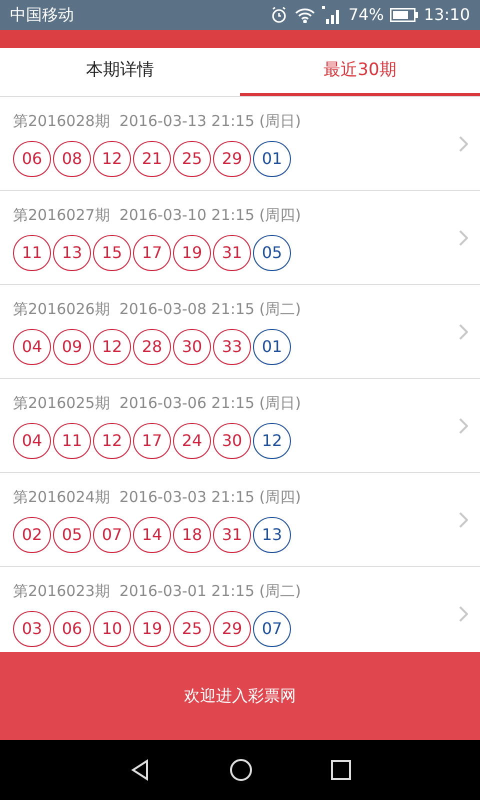  Describe the element at coordinates (240, 426) in the screenshot. I see `draw-row: 第2016025期 2016-03-06 21:15 (周日) 04 11 12 17 24 30 12` at that location.